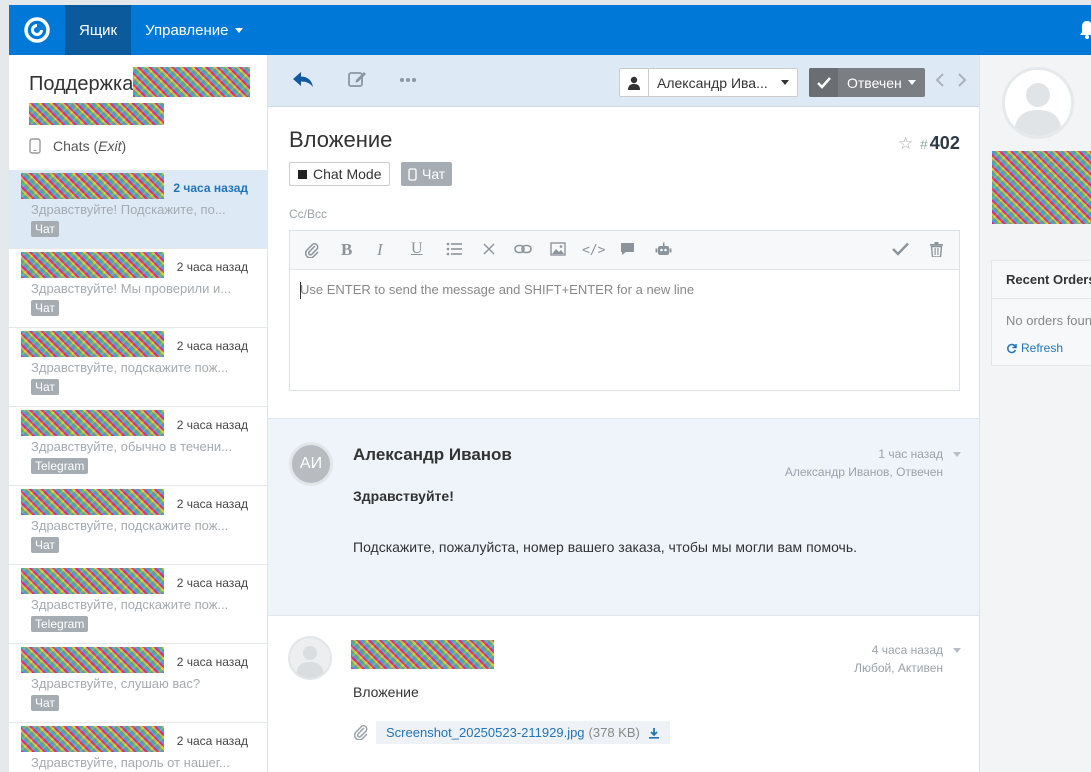 This screenshot has width=1091, height=772. I want to click on refresh-link: Refresh, so click(1034, 348).